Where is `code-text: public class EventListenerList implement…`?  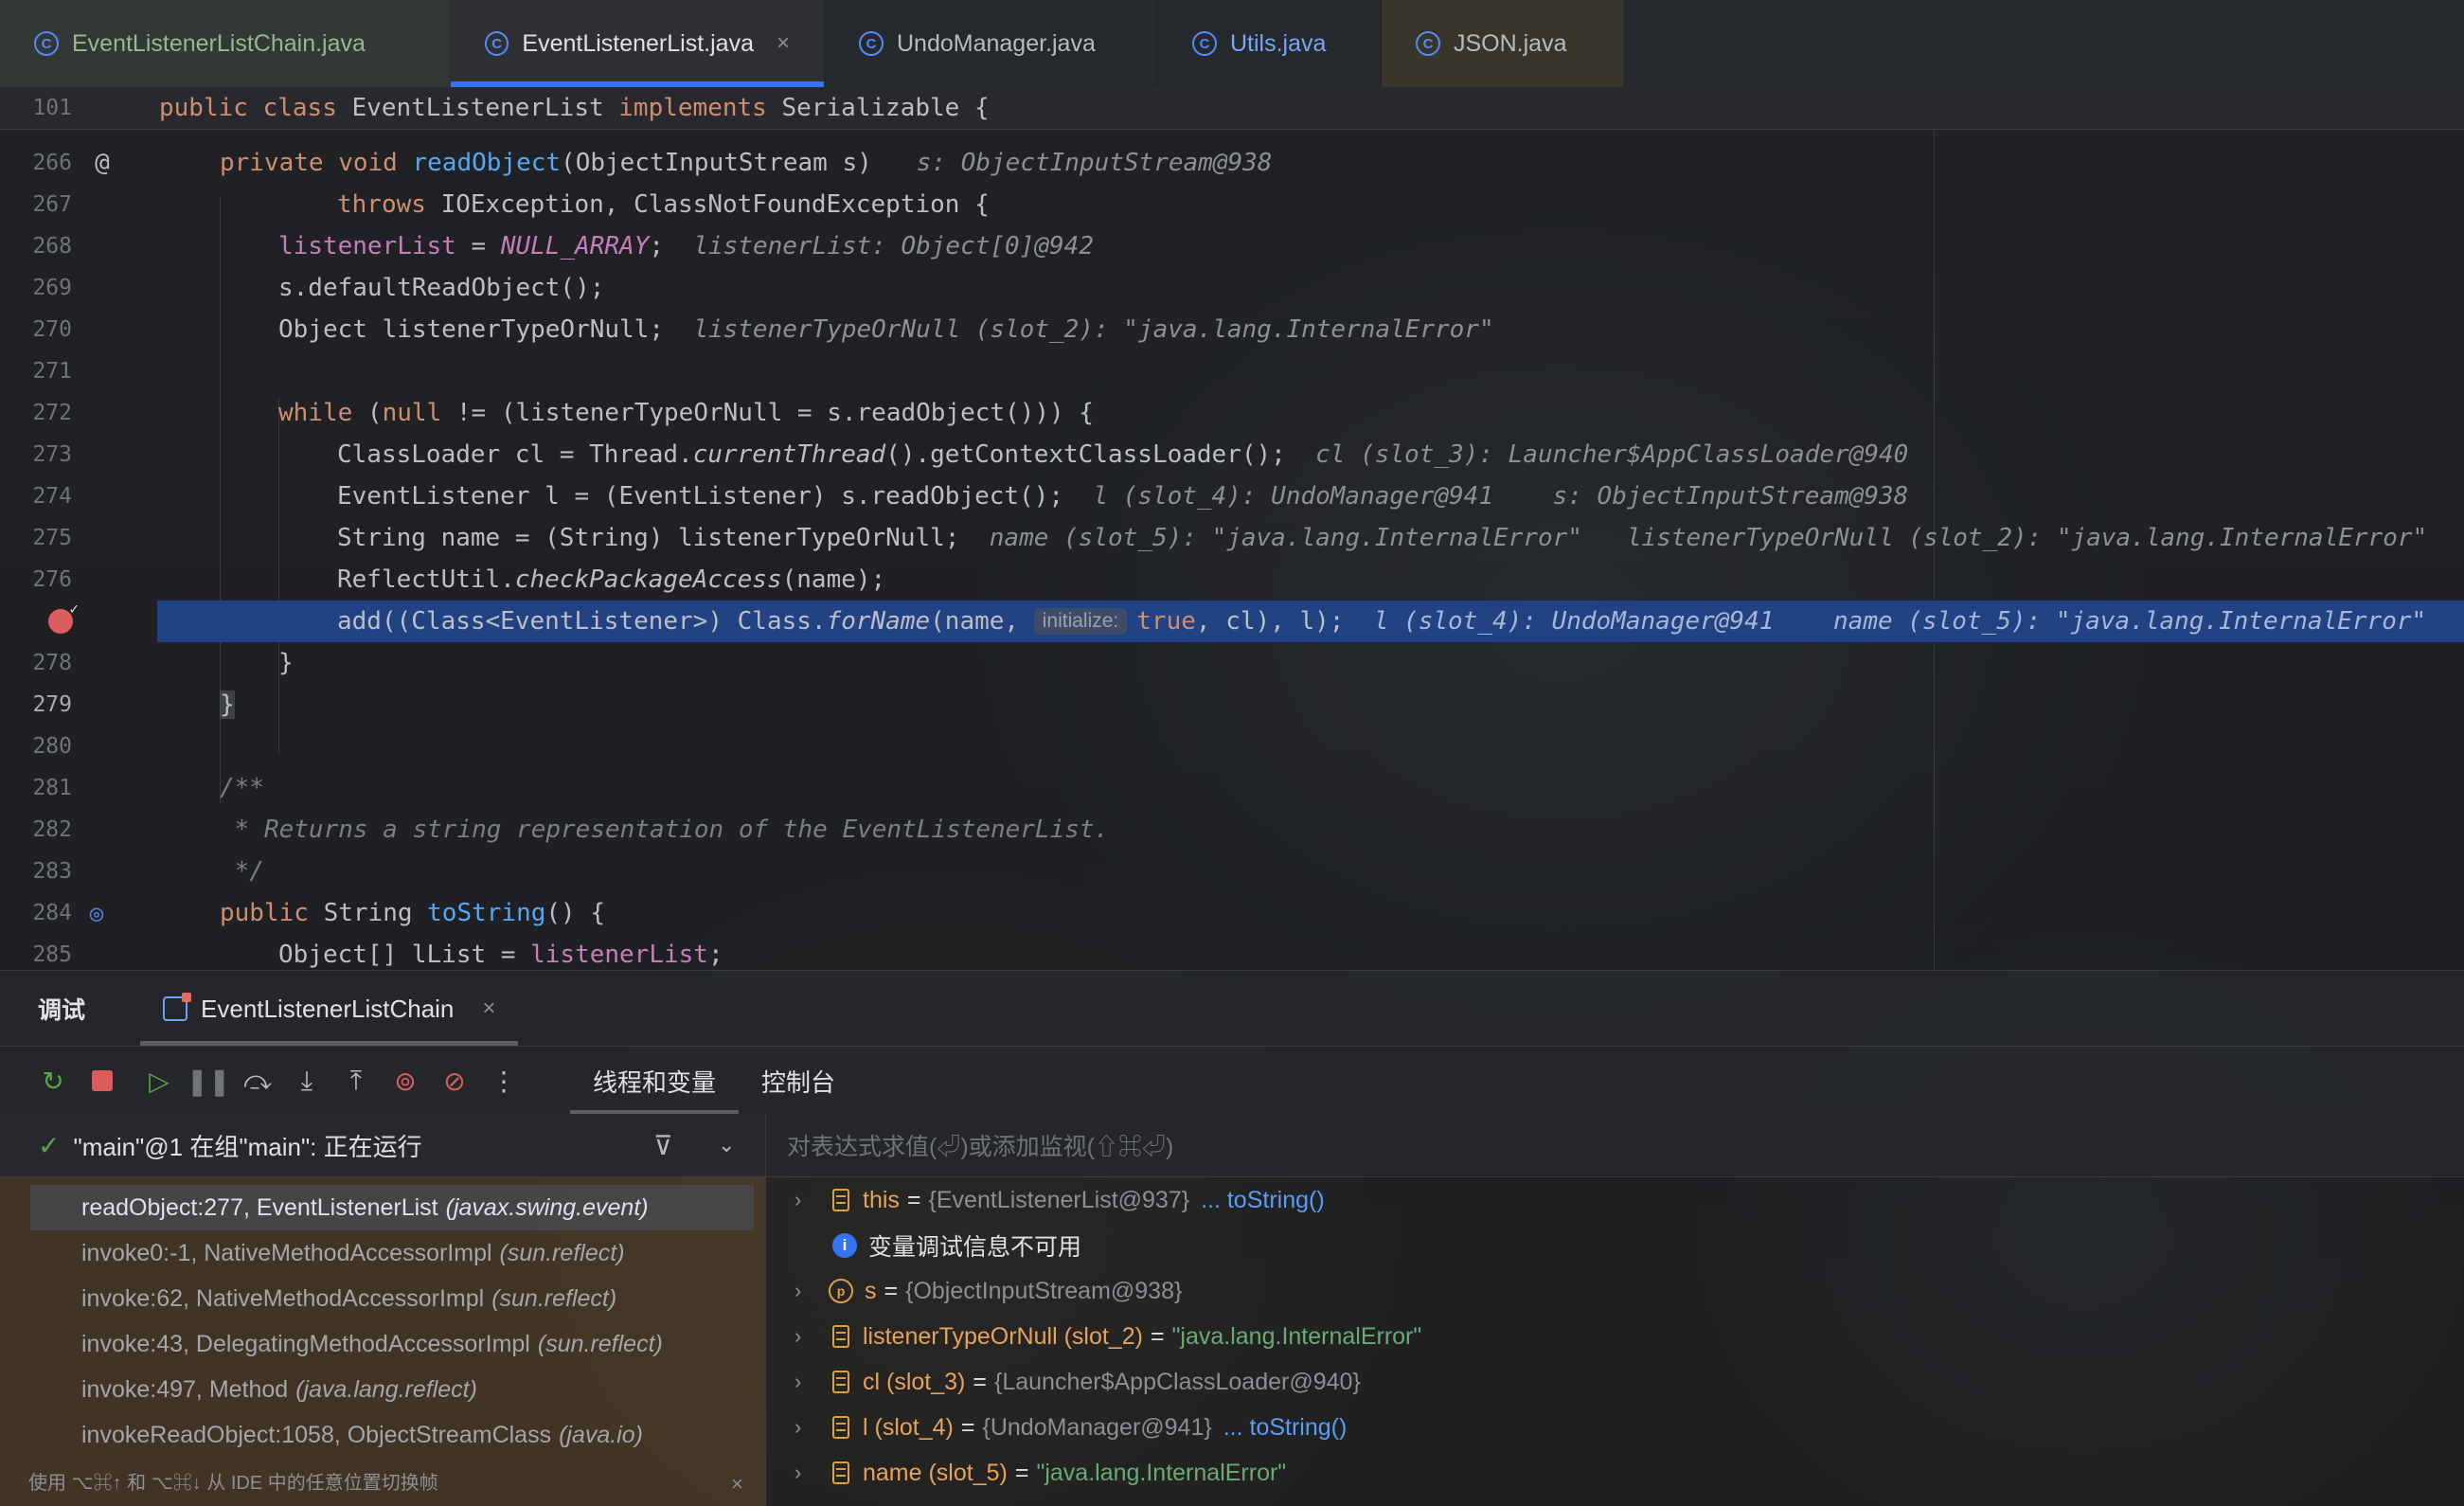 code-text: public class EventListenerList implement… is located at coordinates (574, 108).